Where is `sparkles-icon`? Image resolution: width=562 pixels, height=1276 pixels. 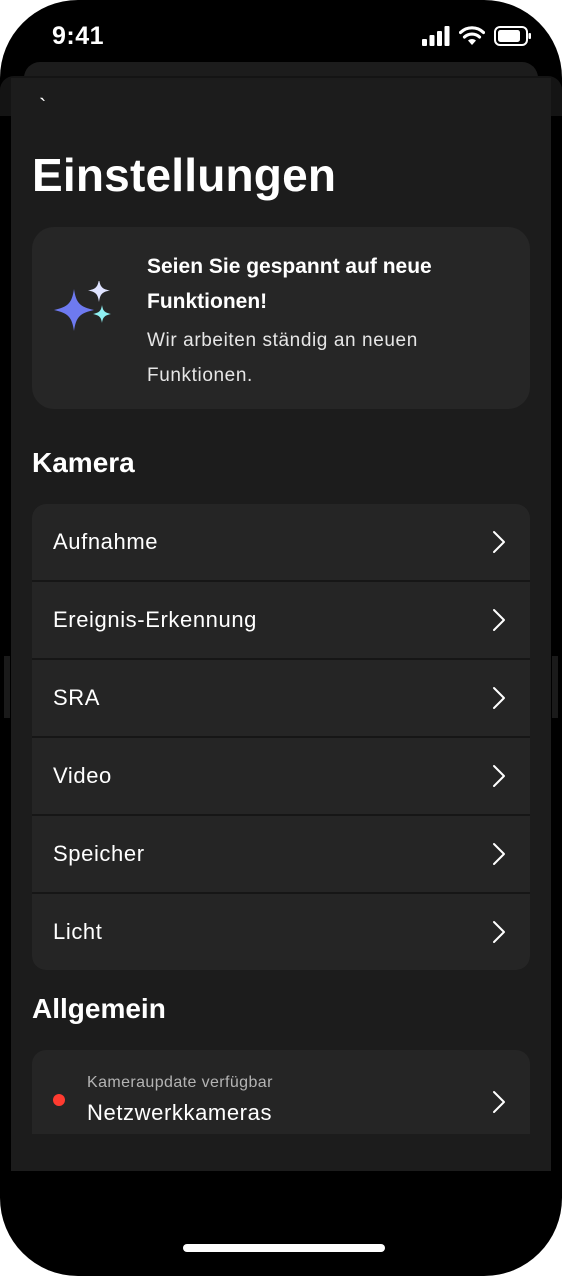 sparkles-icon is located at coordinates (82, 306).